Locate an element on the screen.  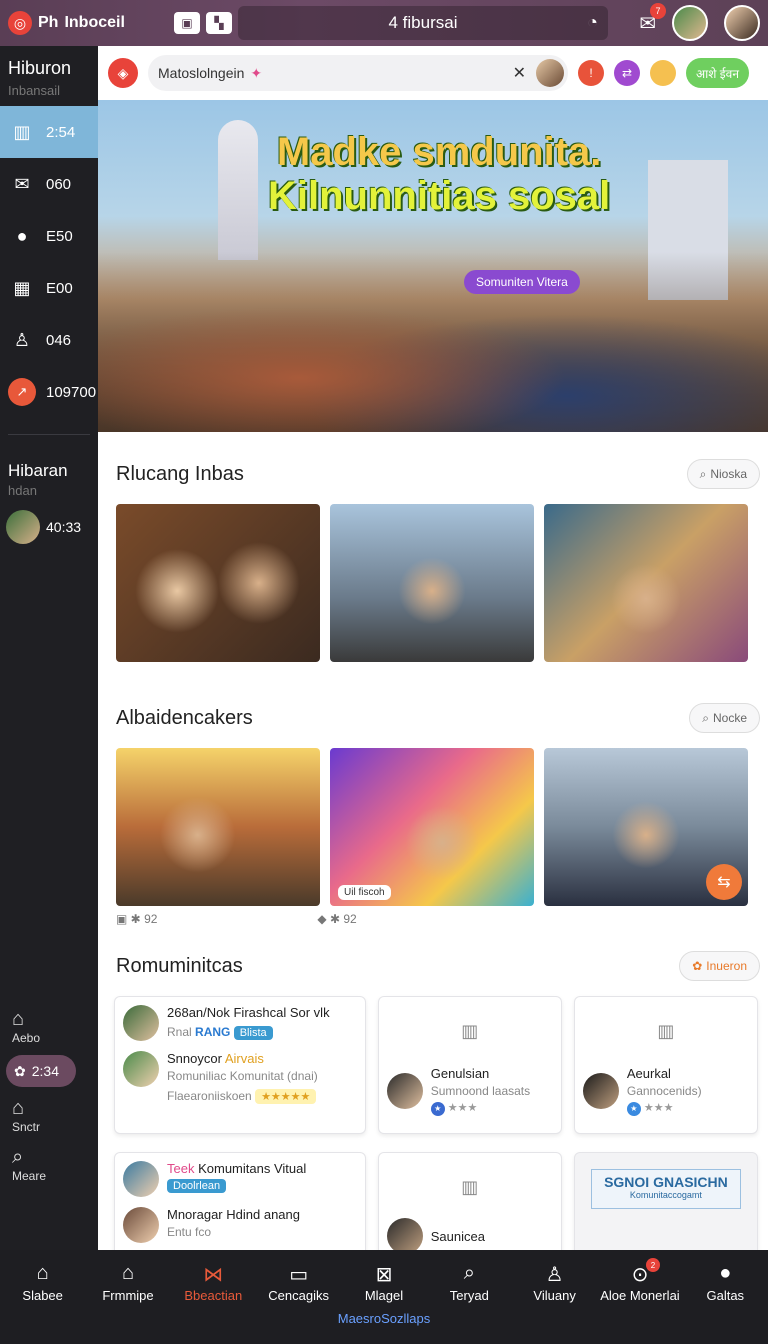
rating-stars: ★★★★★ is located at coordinates (286, 1096).